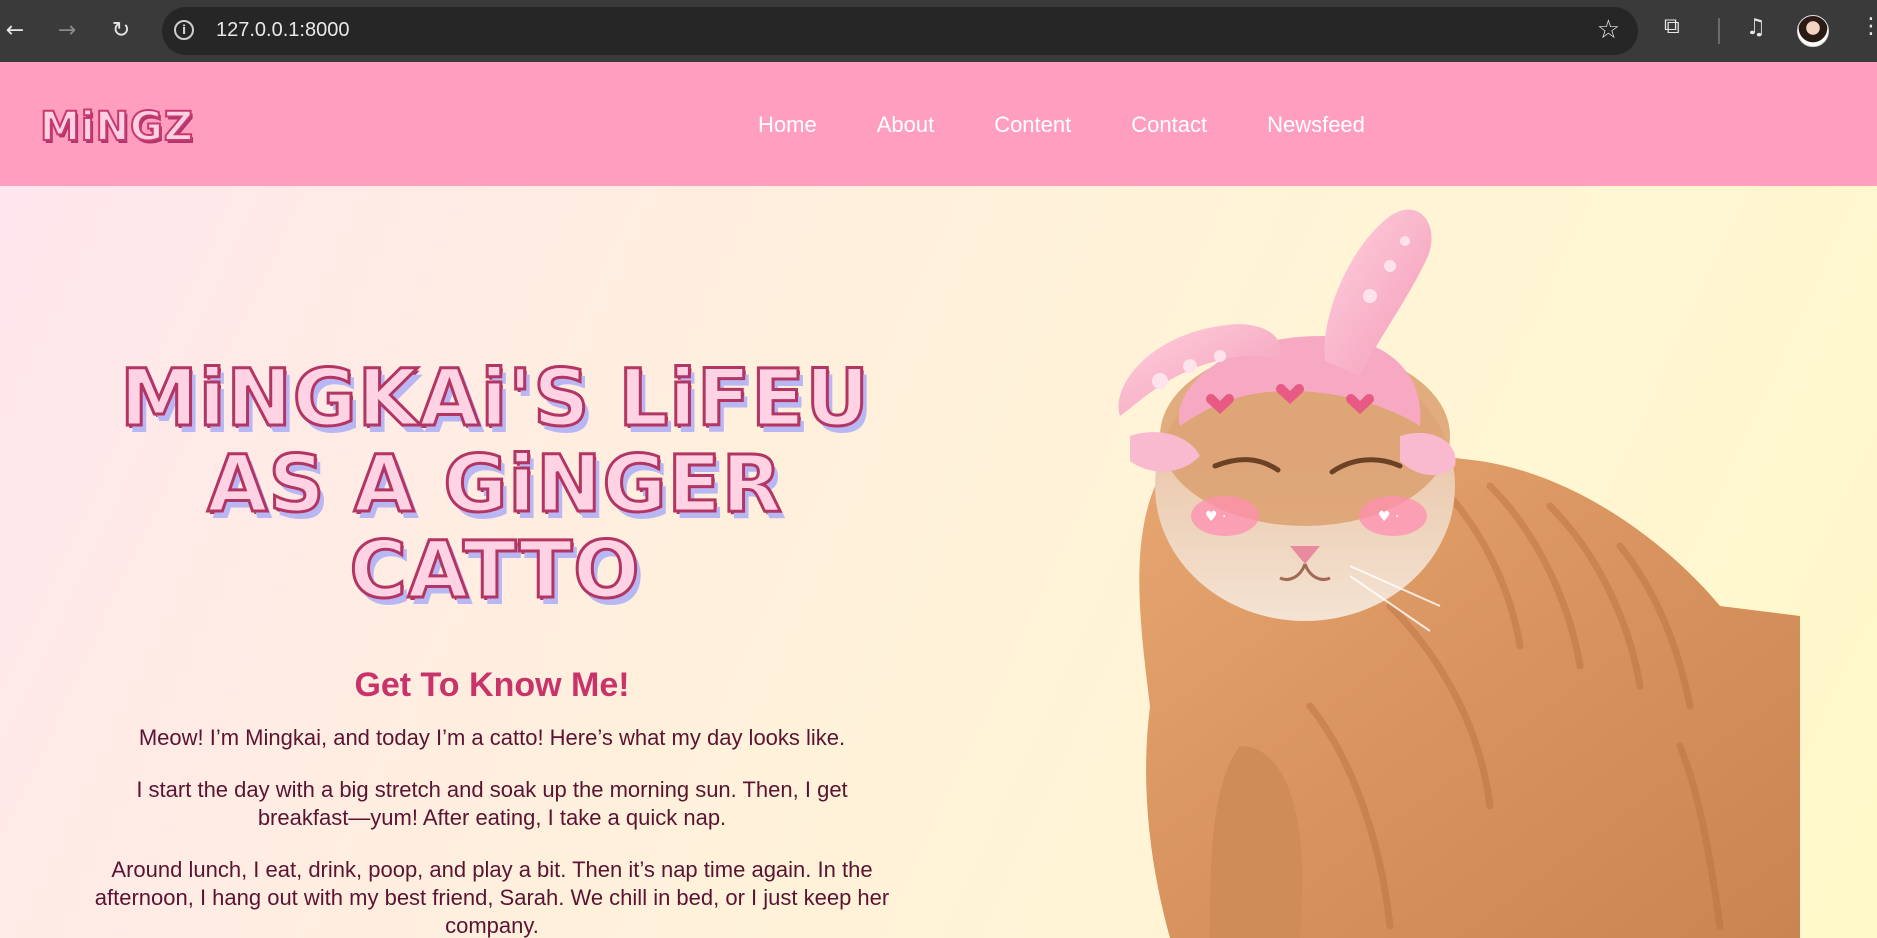 The width and height of the screenshot is (1877, 938). What do you see at coordinates (906, 125) in the screenshot?
I see `nav-about: About` at bounding box center [906, 125].